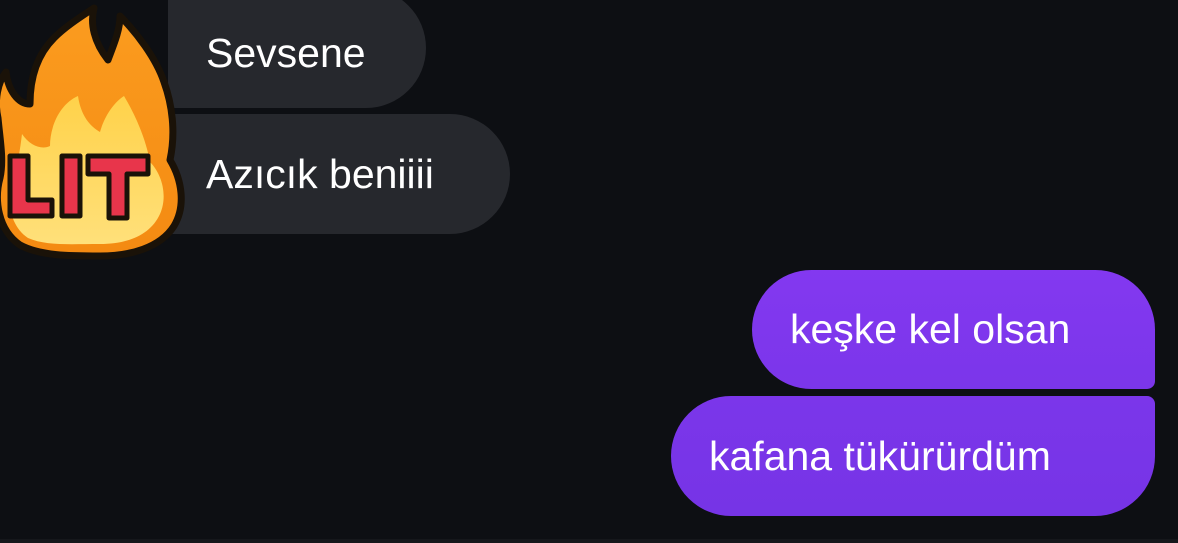  What do you see at coordinates (880, 455) in the screenshot?
I see `message-text: kafana tükürürdüm` at bounding box center [880, 455].